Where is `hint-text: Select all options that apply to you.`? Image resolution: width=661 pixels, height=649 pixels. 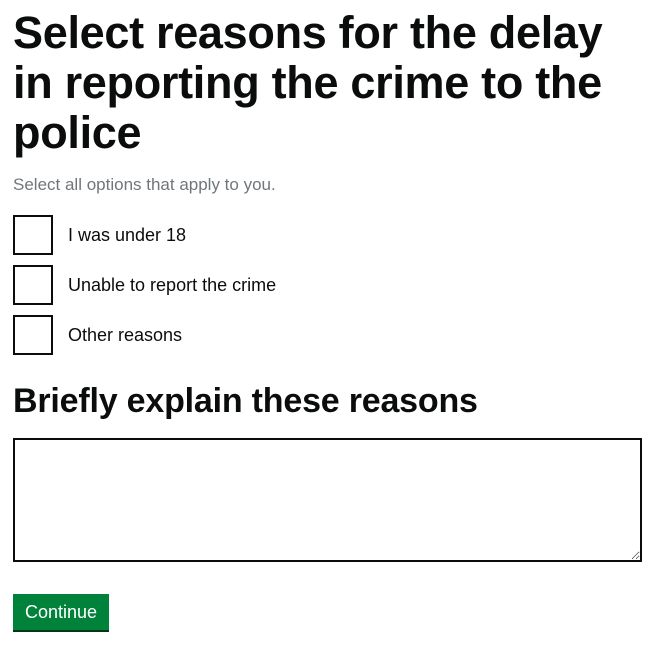 hint-text: Select all options that apply to you. is located at coordinates (144, 184).